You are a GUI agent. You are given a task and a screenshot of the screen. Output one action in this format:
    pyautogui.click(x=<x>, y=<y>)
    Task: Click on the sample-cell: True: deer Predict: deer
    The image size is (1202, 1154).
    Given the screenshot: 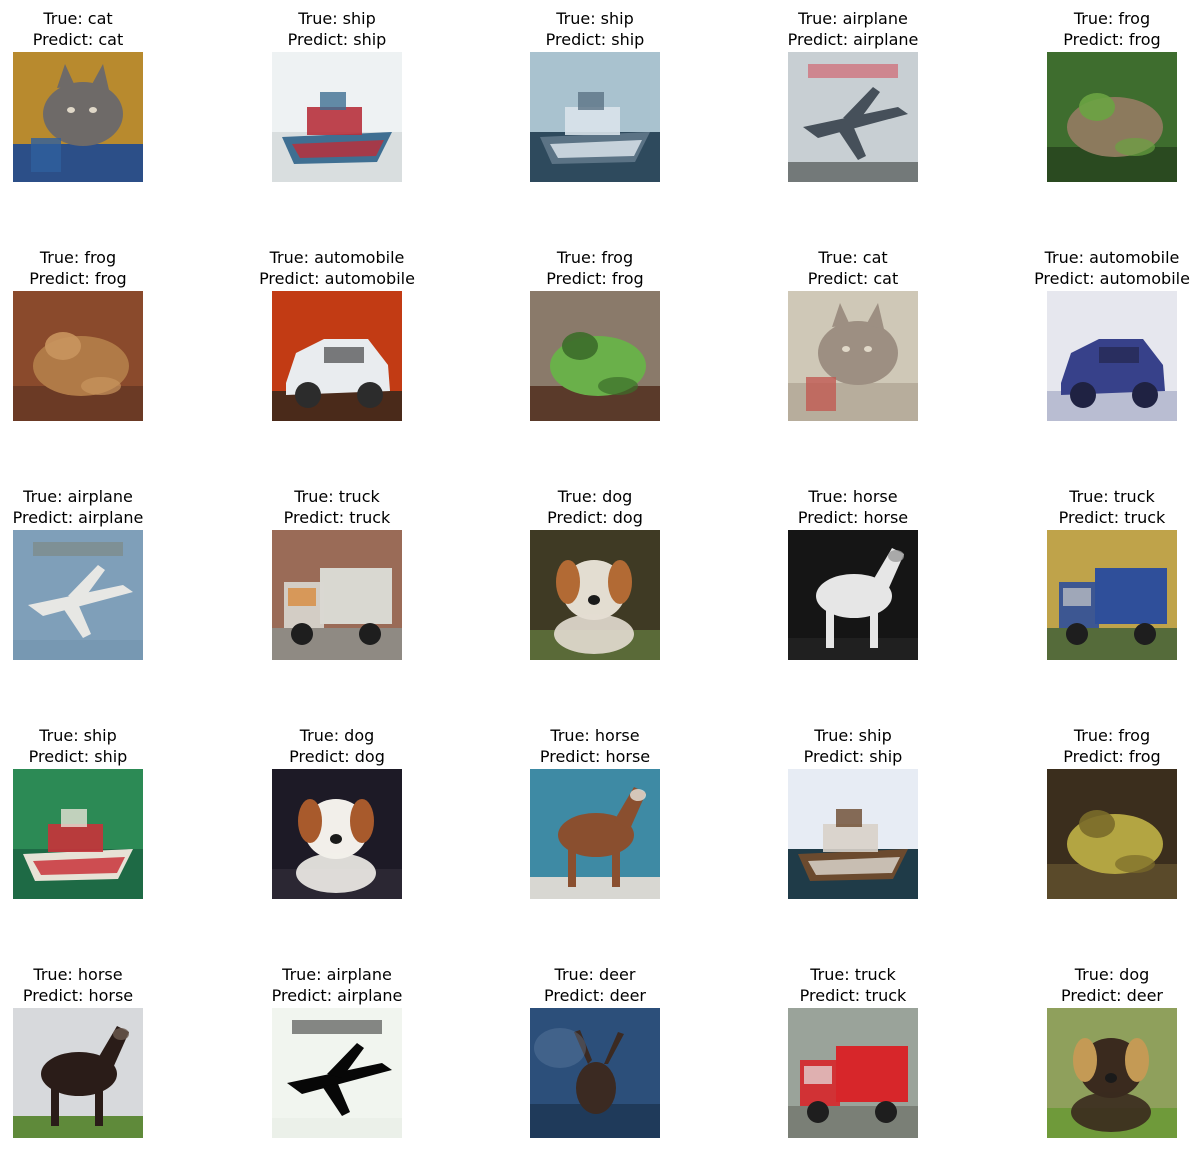 What is the action you would take?
    pyautogui.click(x=595, y=1059)
    